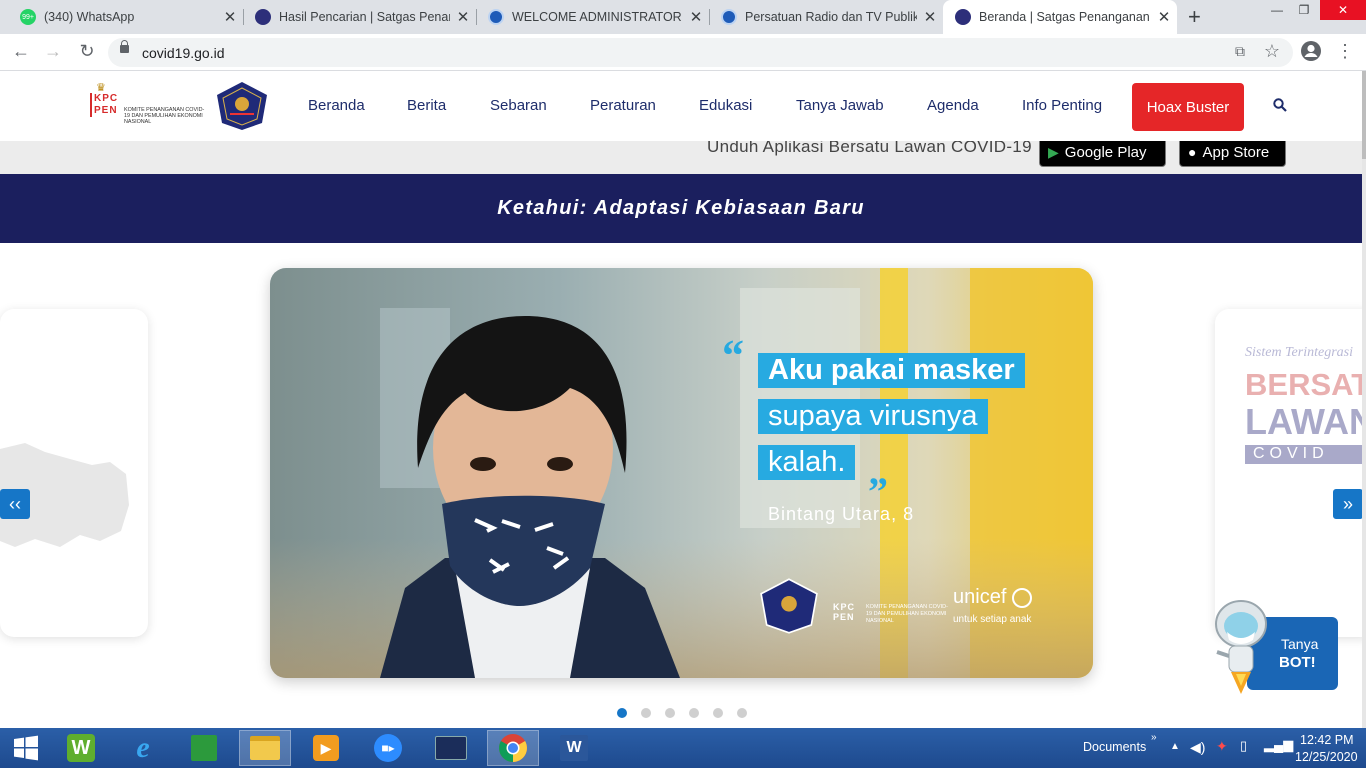 The height and width of the screenshot is (768, 1366). Describe the element at coordinates (807, 462) in the screenshot. I see `quote-line-3: kalah.` at that location.